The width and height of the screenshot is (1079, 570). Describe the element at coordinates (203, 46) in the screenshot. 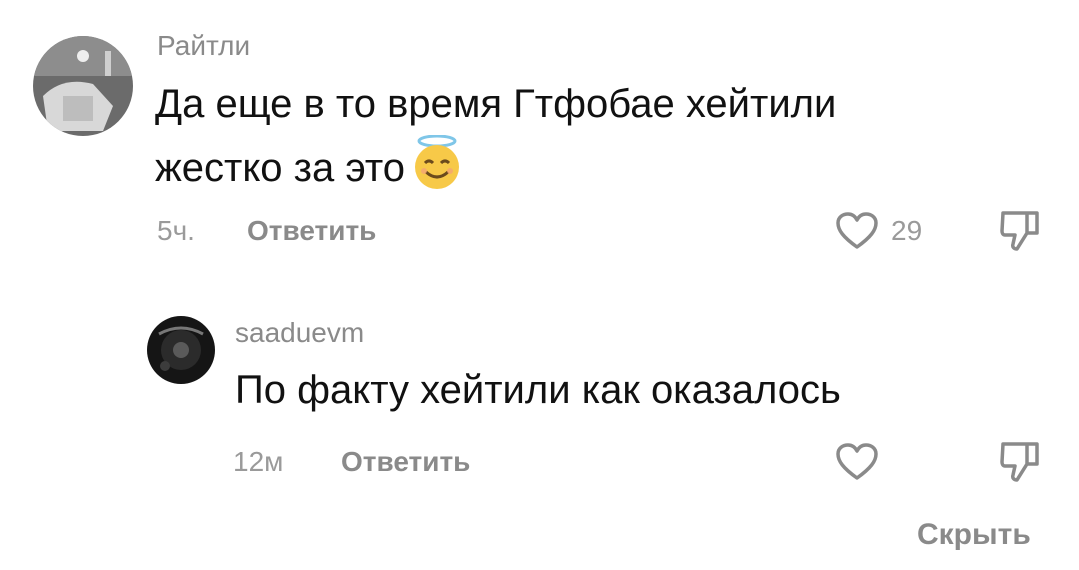

I see `comment-username: Райтли` at that location.